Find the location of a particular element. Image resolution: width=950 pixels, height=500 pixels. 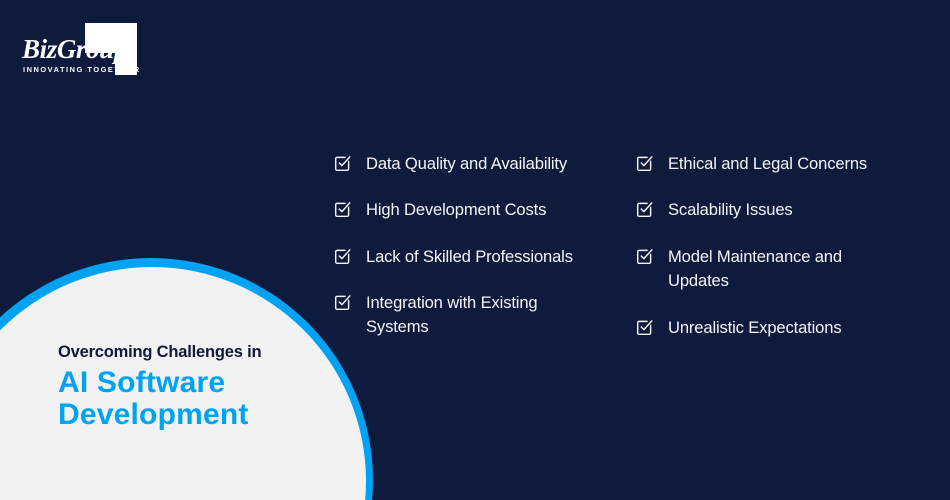

list-item: Integration with Existing Systems is located at coordinates (459, 315).